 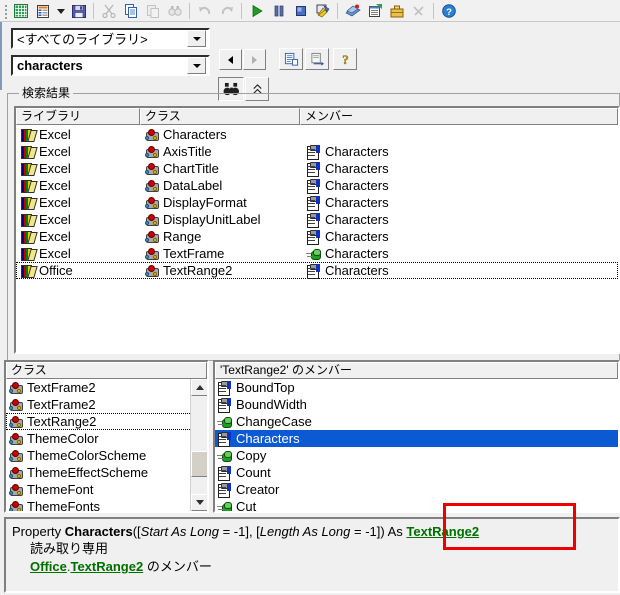 I want to click on toolbar-separator, so click(x=94, y=10).